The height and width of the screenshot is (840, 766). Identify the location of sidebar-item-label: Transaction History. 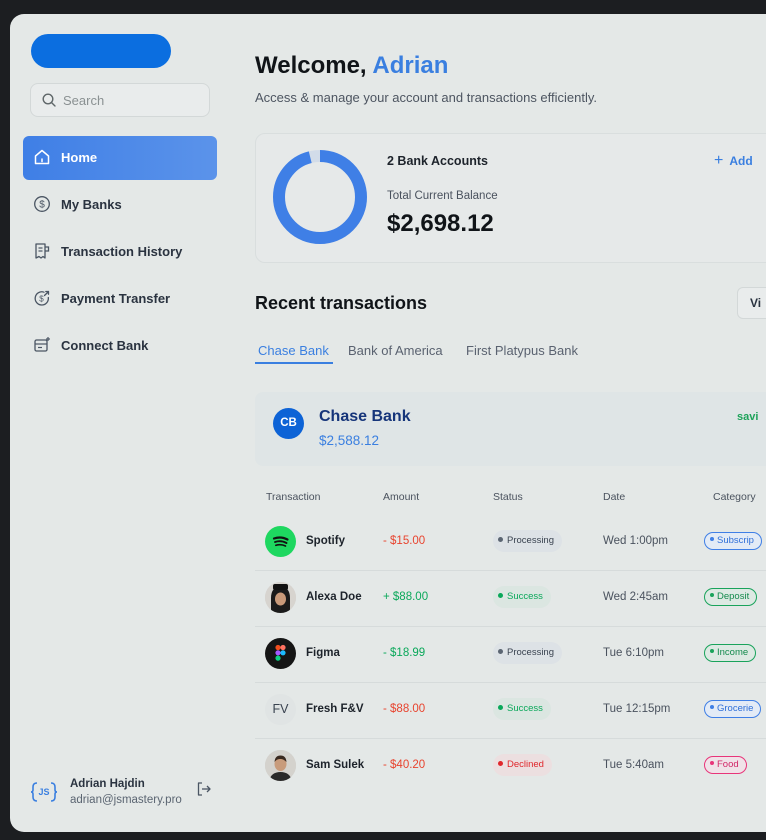
(122, 251).